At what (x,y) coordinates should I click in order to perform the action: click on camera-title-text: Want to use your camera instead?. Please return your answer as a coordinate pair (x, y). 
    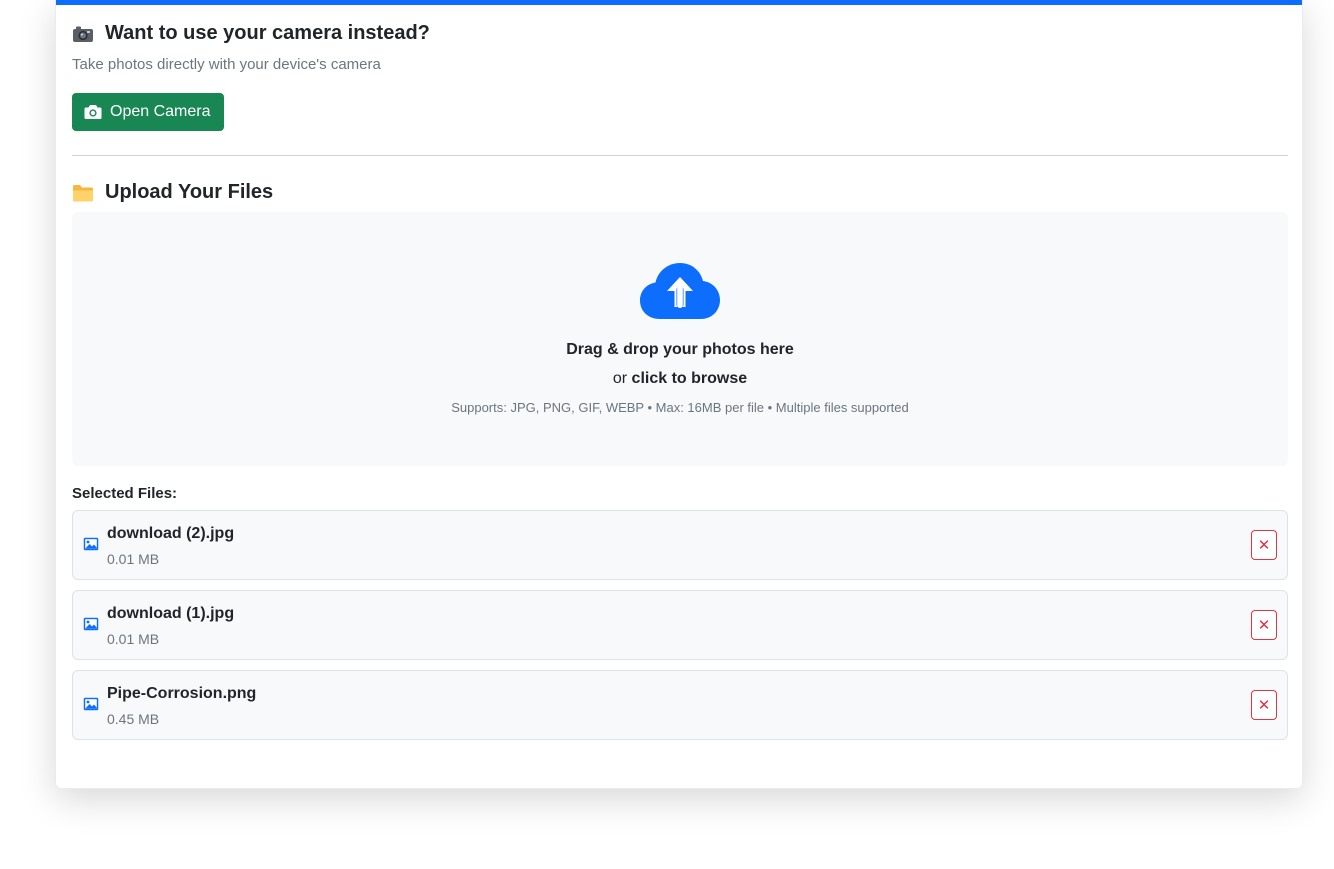
    Looking at the image, I should click on (267, 33).